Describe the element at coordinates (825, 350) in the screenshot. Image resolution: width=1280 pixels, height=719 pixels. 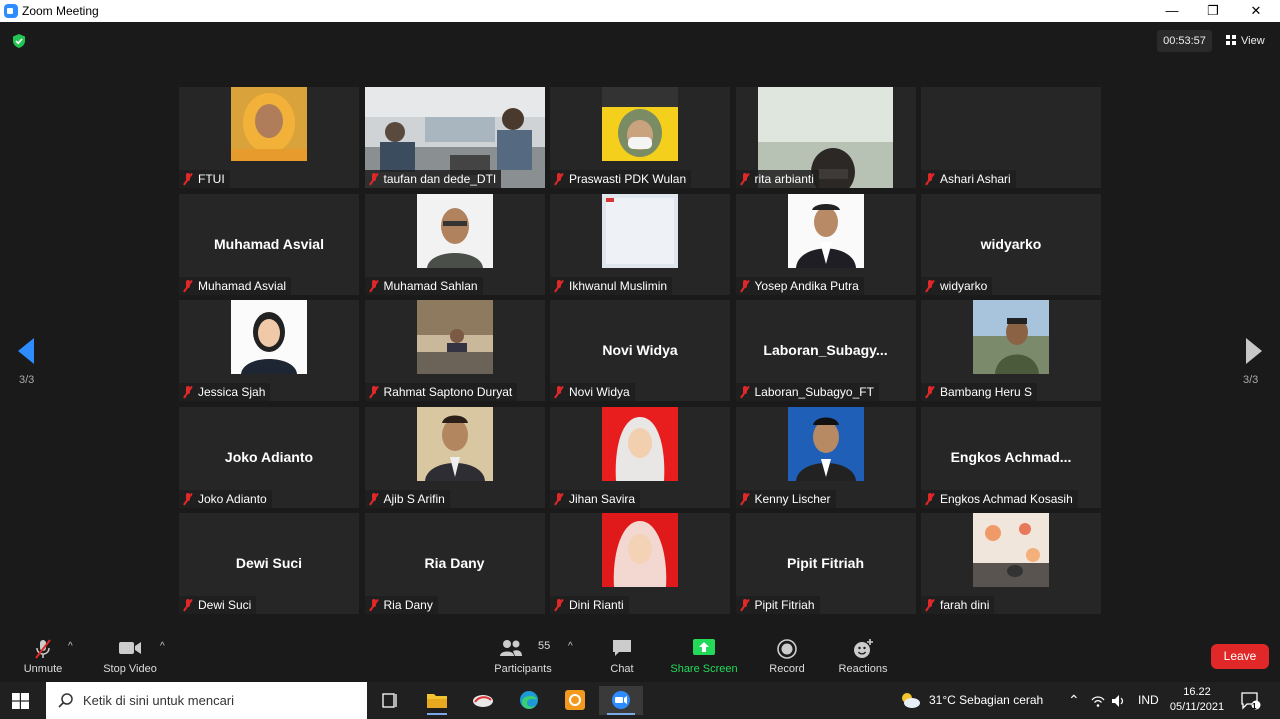
I see `participant-tile: Laboran_Subagy... Laboran_Subagyo_FT` at that location.